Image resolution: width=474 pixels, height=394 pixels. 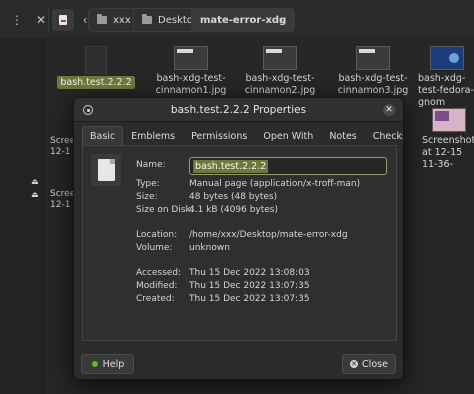 I want to click on file-label: bash-xdg-test-cinnamon3.jpg, so click(x=373, y=84).